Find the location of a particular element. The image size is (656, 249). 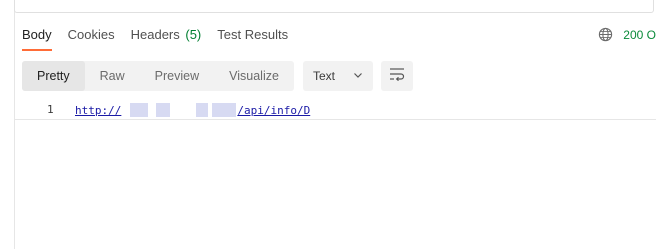

tab-test-results: Test Results is located at coordinates (252, 35).